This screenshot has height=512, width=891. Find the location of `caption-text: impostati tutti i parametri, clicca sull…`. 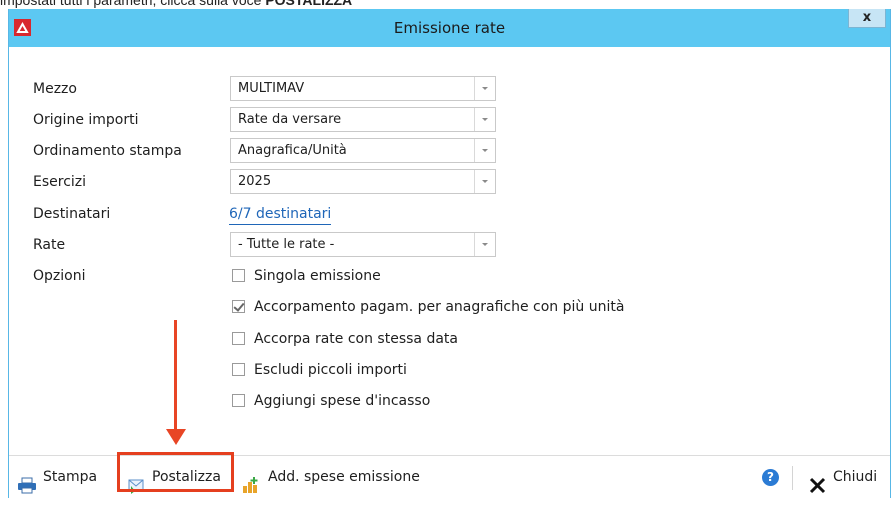

caption-text: impostati tutti i parametri, clicca sull… is located at coordinates (133, 4).